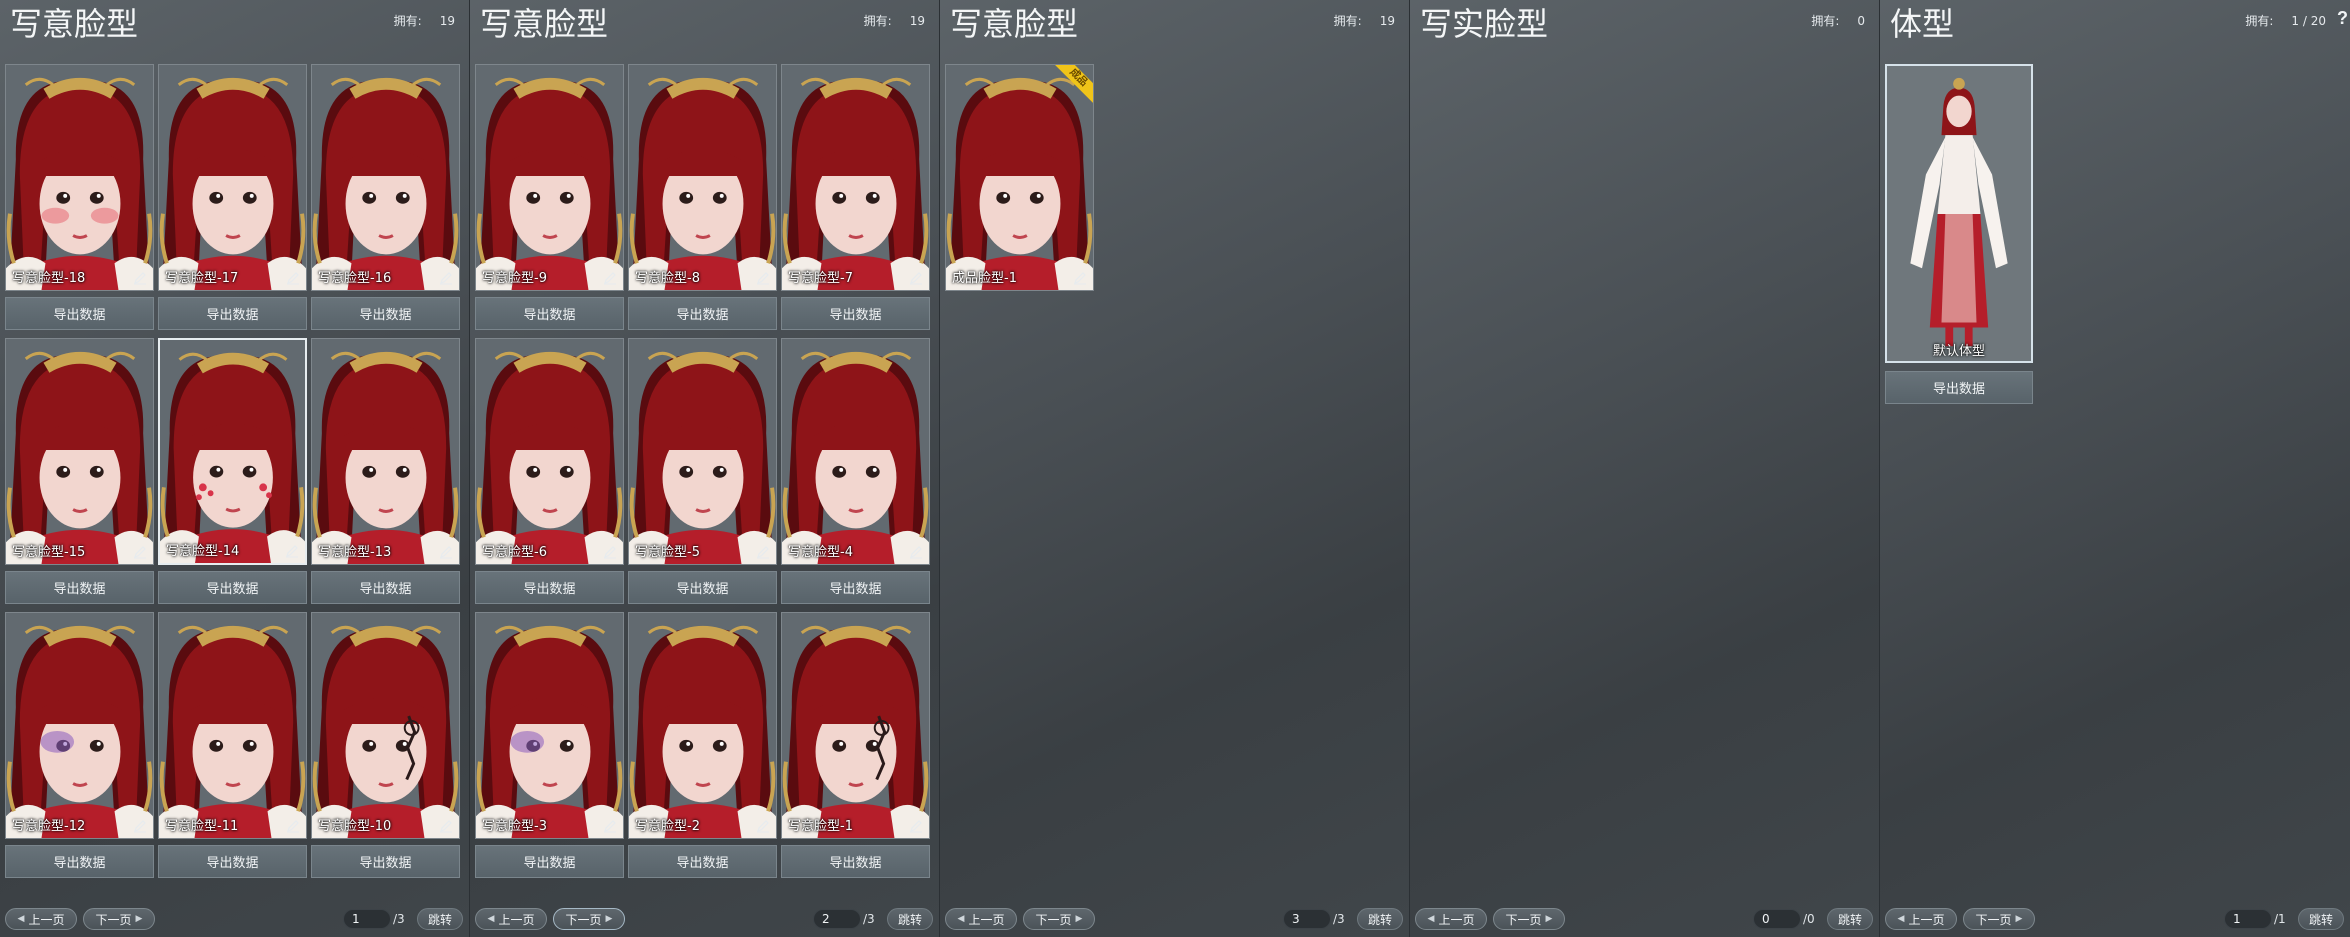 The width and height of the screenshot is (2350, 937). Describe the element at coordinates (355, 278) in the screenshot. I see `face-label: 写意脸型-16` at that location.